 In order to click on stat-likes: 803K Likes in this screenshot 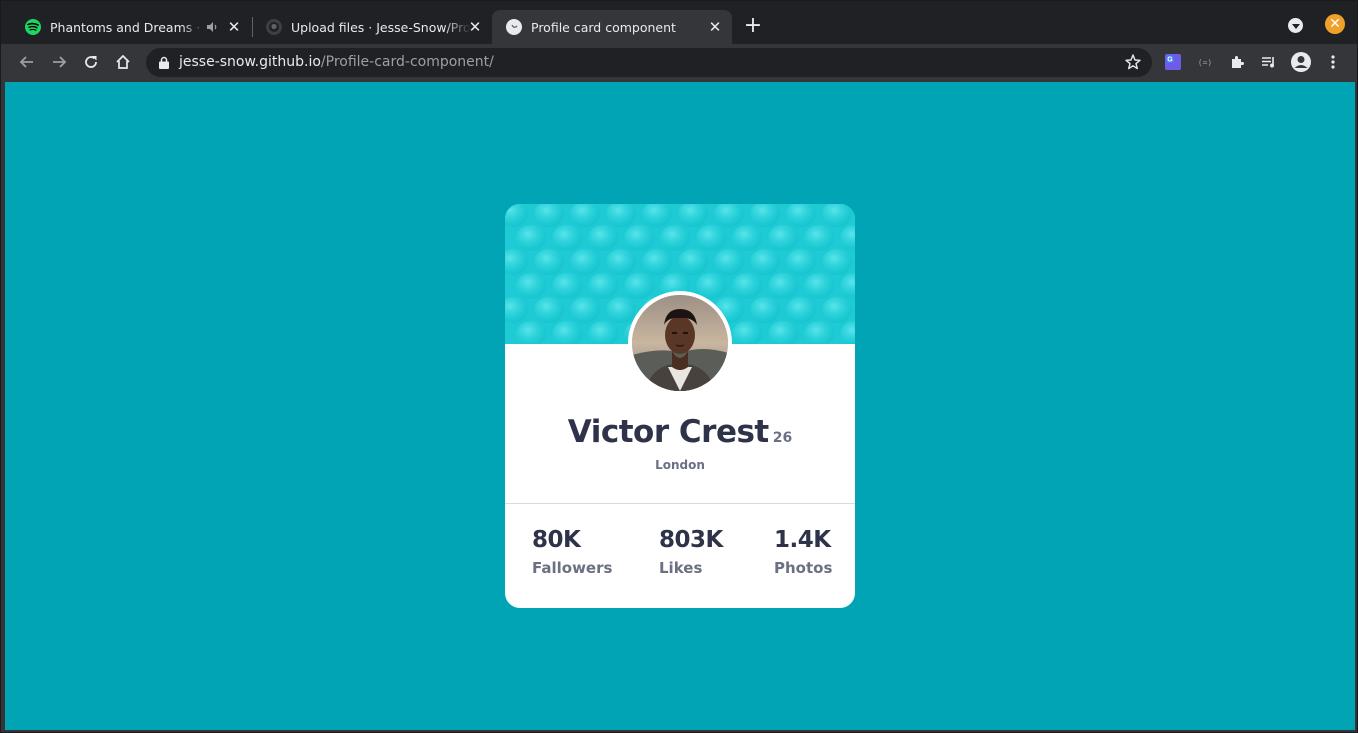, I will do `click(691, 552)`.